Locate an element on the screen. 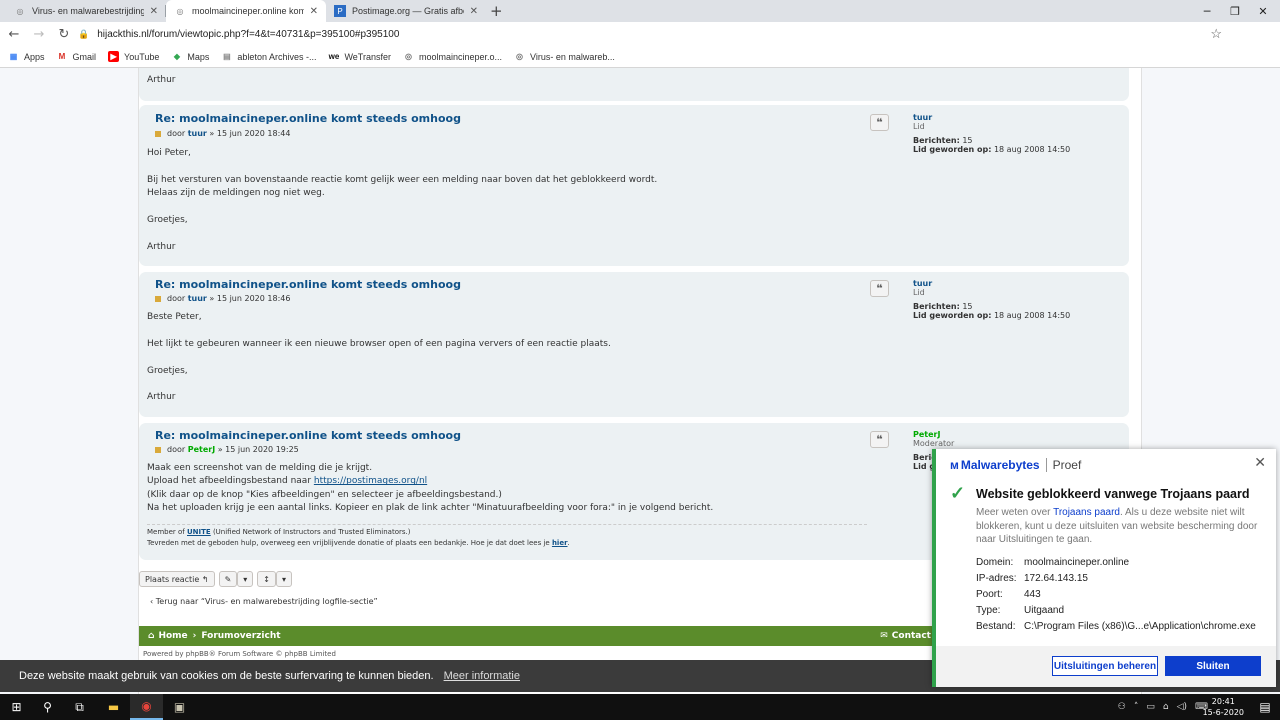 The width and height of the screenshot is (1280, 720). tab-current-topic: ◎ moolmaincineper.online komt ste ✕ is located at coordinates (246, 11).